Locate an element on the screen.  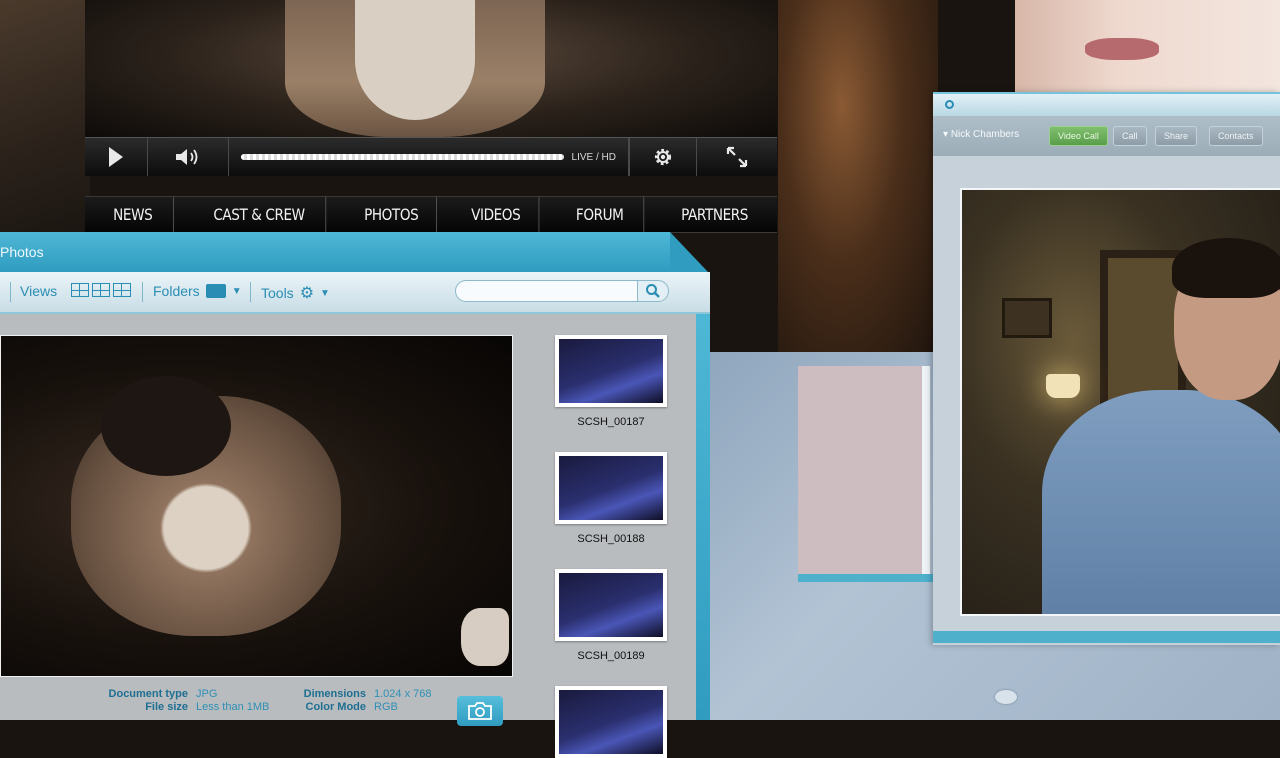
folders-label: Folders is located at coordinates (176, 291).